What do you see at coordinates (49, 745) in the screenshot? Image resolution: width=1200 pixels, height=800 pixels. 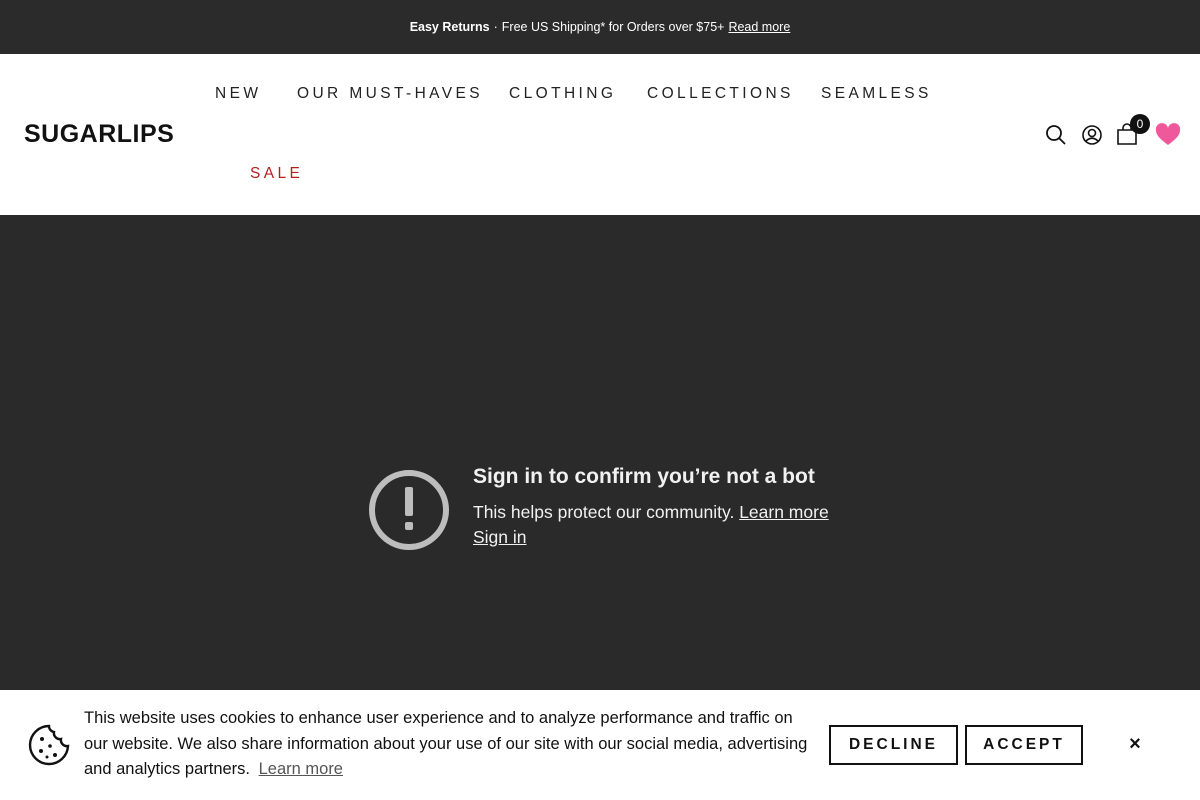 I see `cookie-icon` at bounding box center [49, 745].